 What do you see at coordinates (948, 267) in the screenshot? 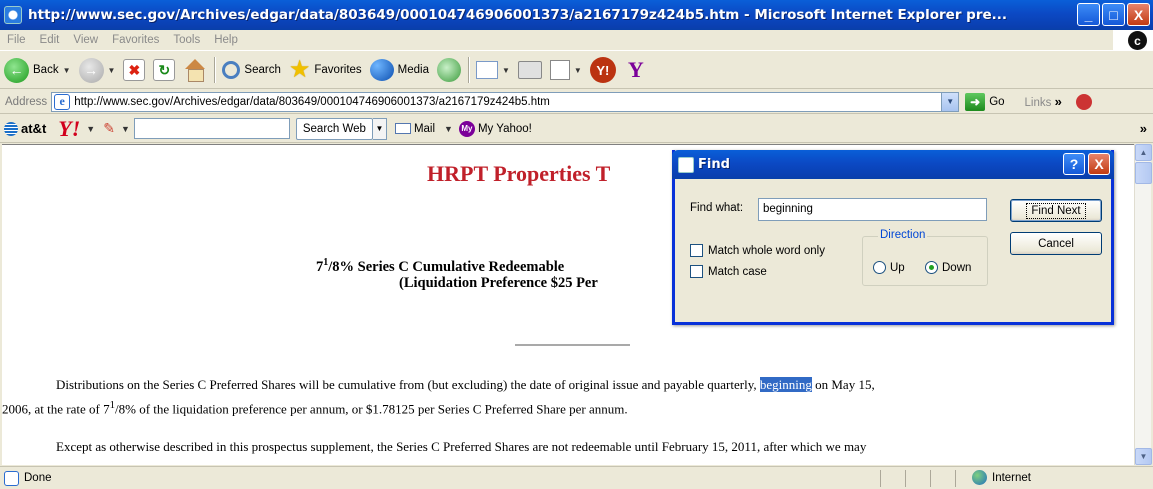
I see `direction-down-radio: Down` at bounding box center [948, 267].